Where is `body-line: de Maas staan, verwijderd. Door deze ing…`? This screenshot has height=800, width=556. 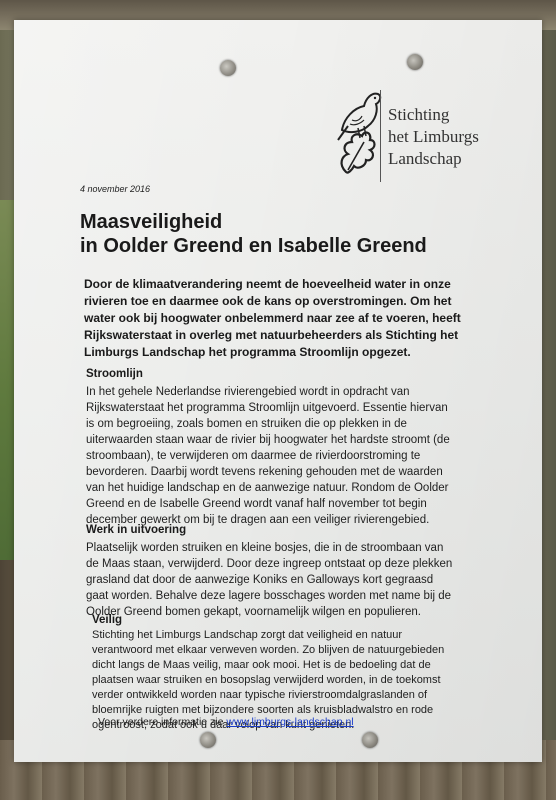 body-line: de Maas staan, verwijderd. Door deze ing… is located at coordinates (269, 564).